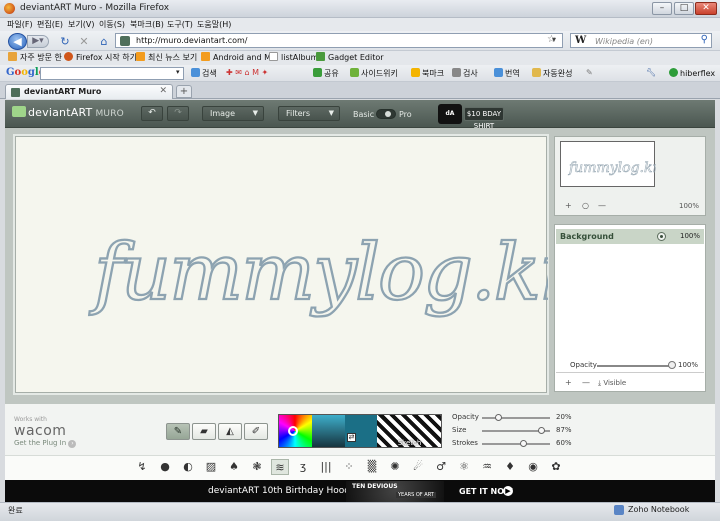 Image resolution: width=720 pixels, height=521 pixels. What do you see at coordinates (363, 114) in the screenshot?
I see `mode-basic-label: Basic` at bounding box center [363, 114].